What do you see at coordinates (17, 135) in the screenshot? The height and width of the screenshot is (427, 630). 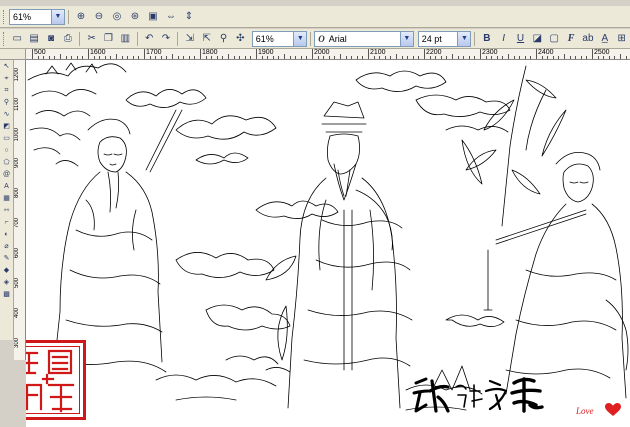 I see `ruler-label: 1000` at bounding box center [17, 135].